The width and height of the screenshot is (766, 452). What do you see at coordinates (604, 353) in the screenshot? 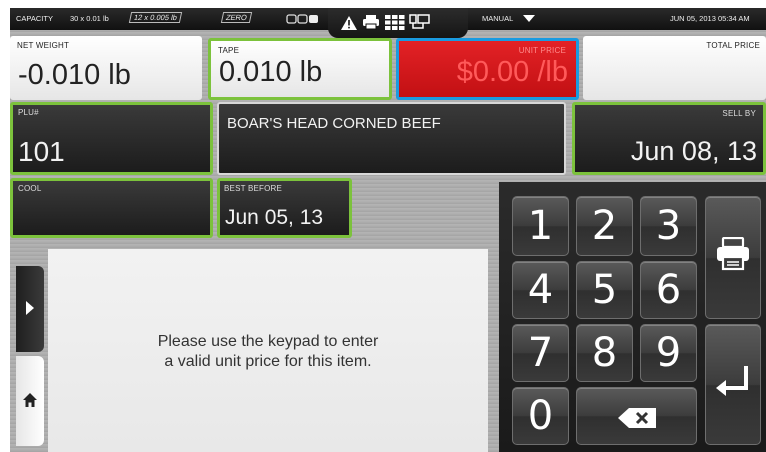
I see `key-8: 8` at bounding box center [604, 353].